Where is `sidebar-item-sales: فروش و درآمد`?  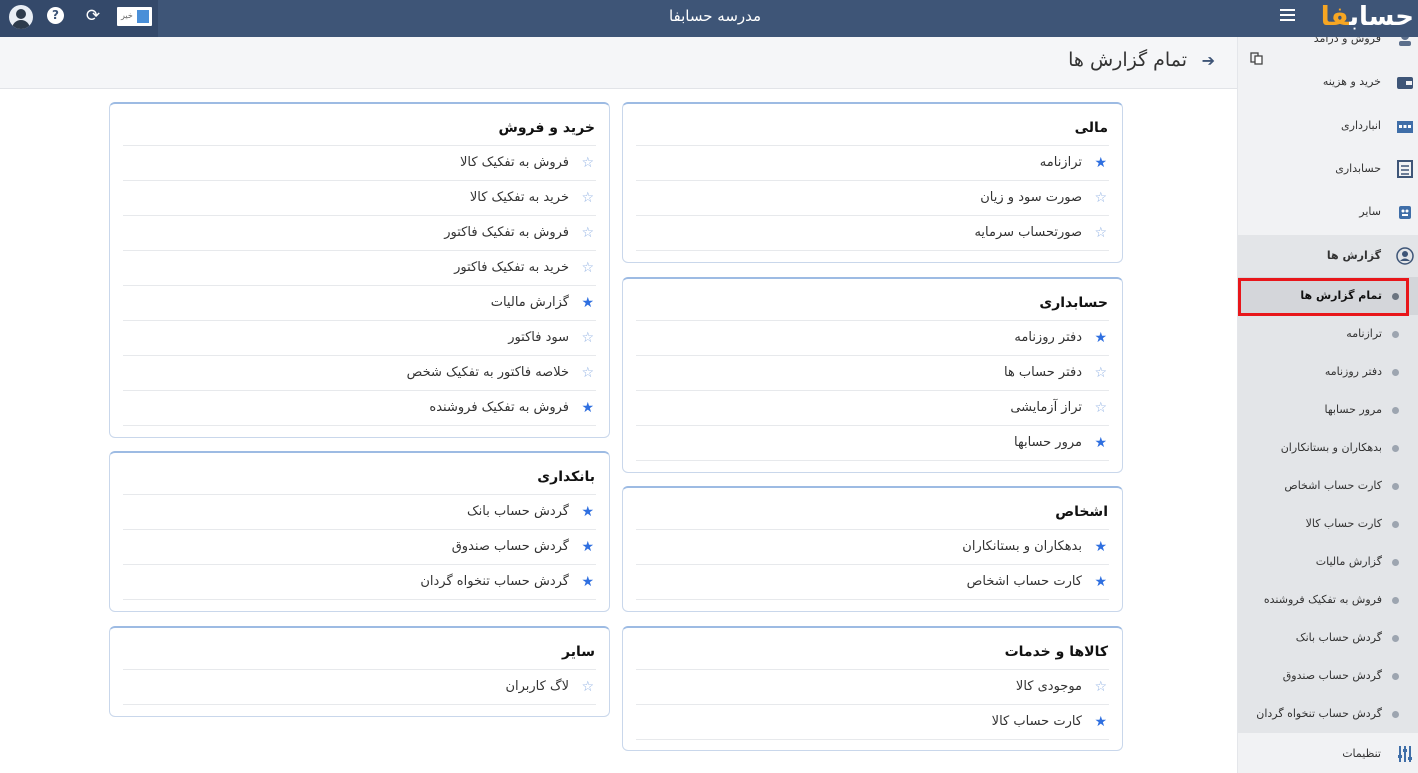
sidebar-item-sales: فروش و درآمد is located at coordinates (1328, 47).